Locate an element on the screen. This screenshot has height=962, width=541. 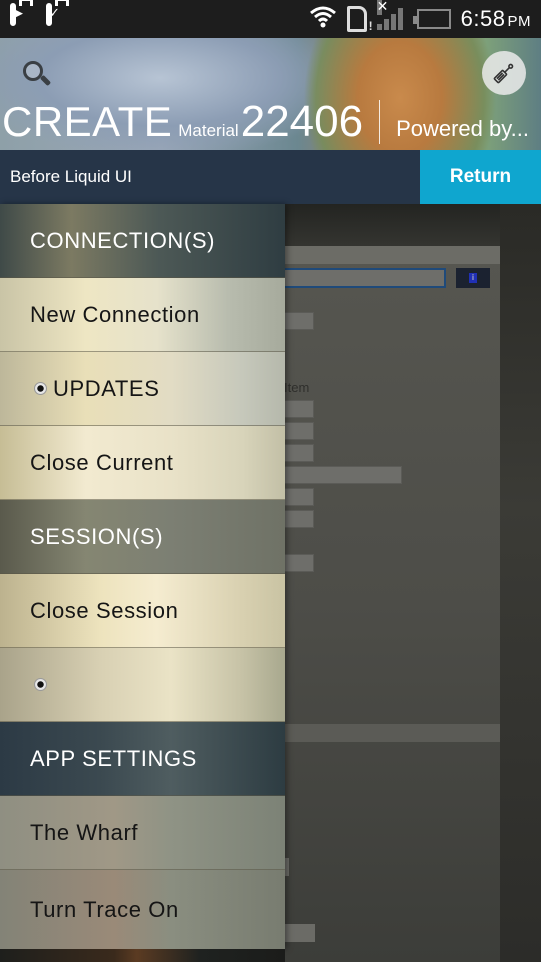
tools-icon is located at coordinates (503, 73).